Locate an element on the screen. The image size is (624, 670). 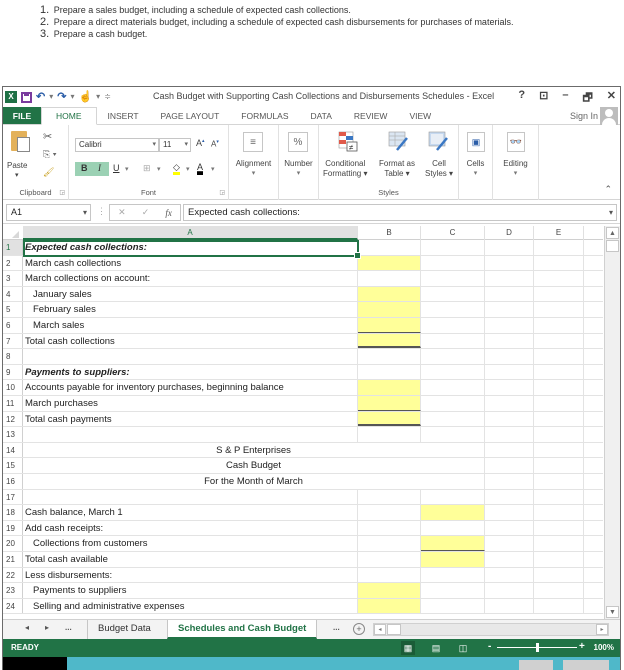
cell-a: February sales is located at coordinates (190, 309).